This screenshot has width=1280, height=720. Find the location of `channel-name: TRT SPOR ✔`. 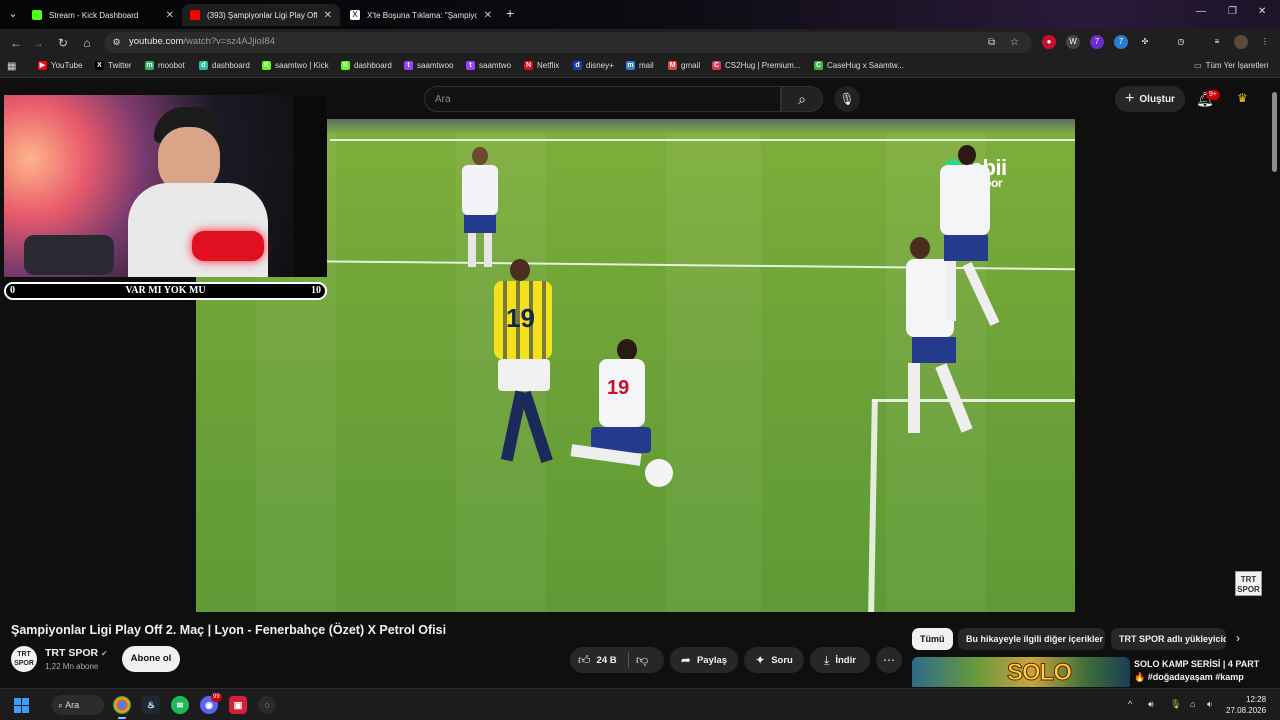

channel-name: TRT SPOR ✔ is located at coordinates (76, 653).